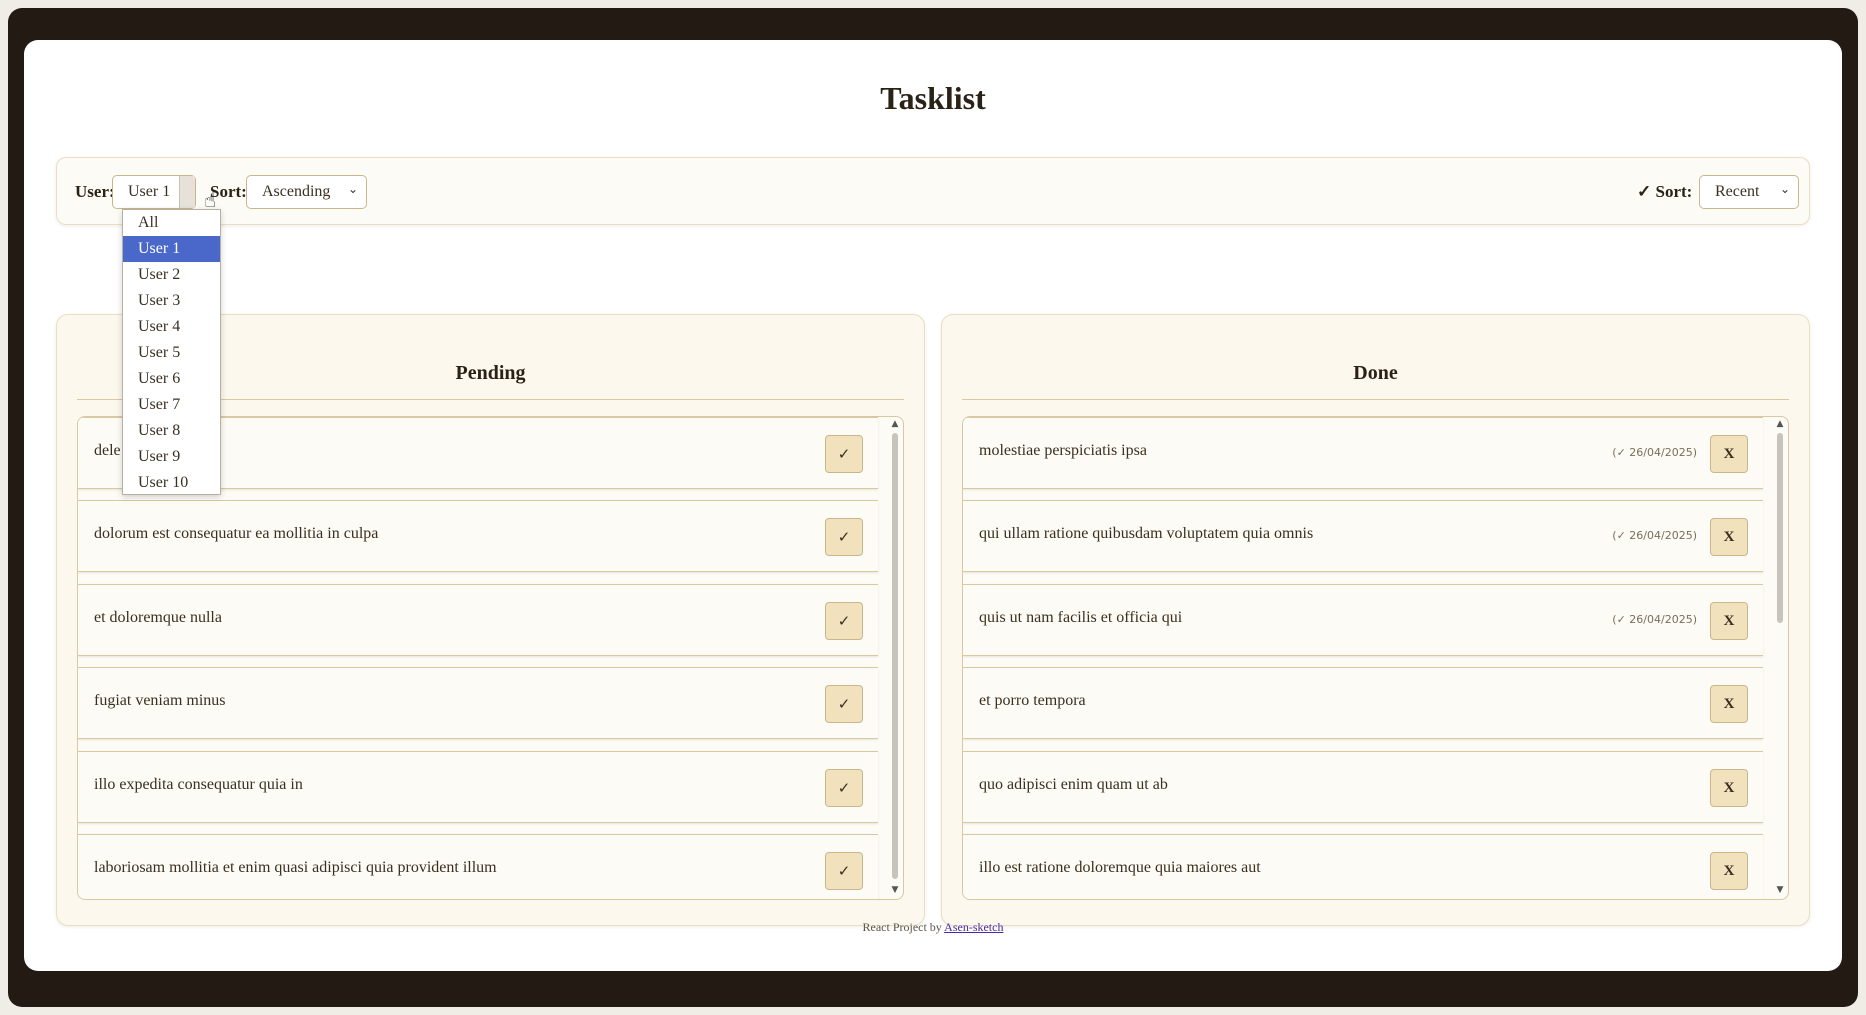  I want to click on done-scrollbar: ▲ ▼, so click(1780, 658).